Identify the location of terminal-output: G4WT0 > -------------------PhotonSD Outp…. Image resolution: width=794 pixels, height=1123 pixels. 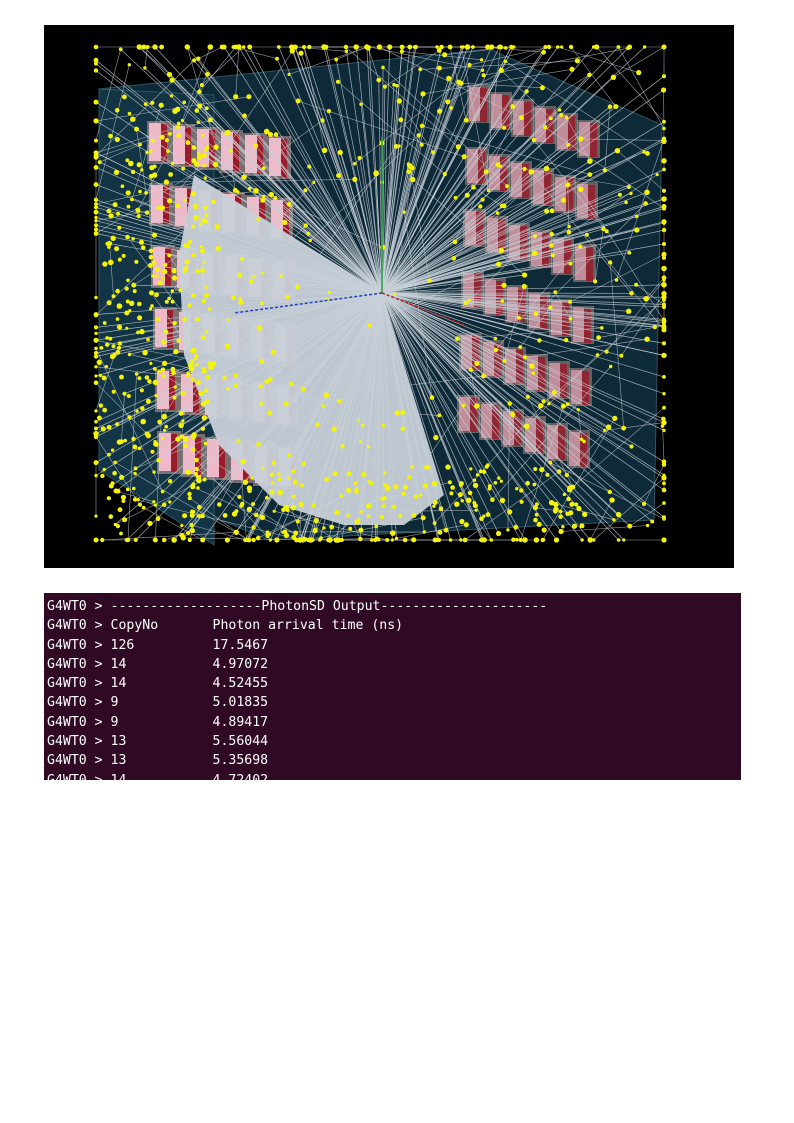
(392, 686).